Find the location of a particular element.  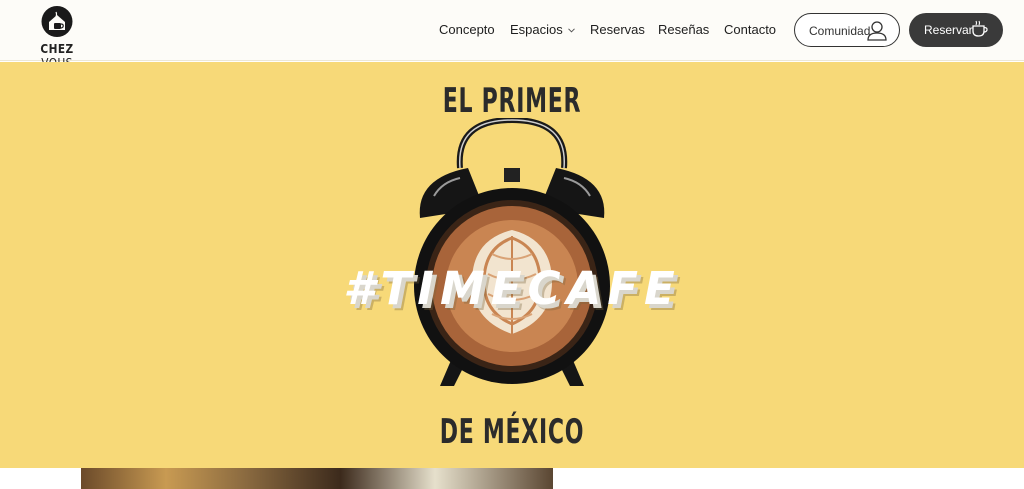

hero-hashtag: #TIMECAFE is located at coordinates (512, 288).